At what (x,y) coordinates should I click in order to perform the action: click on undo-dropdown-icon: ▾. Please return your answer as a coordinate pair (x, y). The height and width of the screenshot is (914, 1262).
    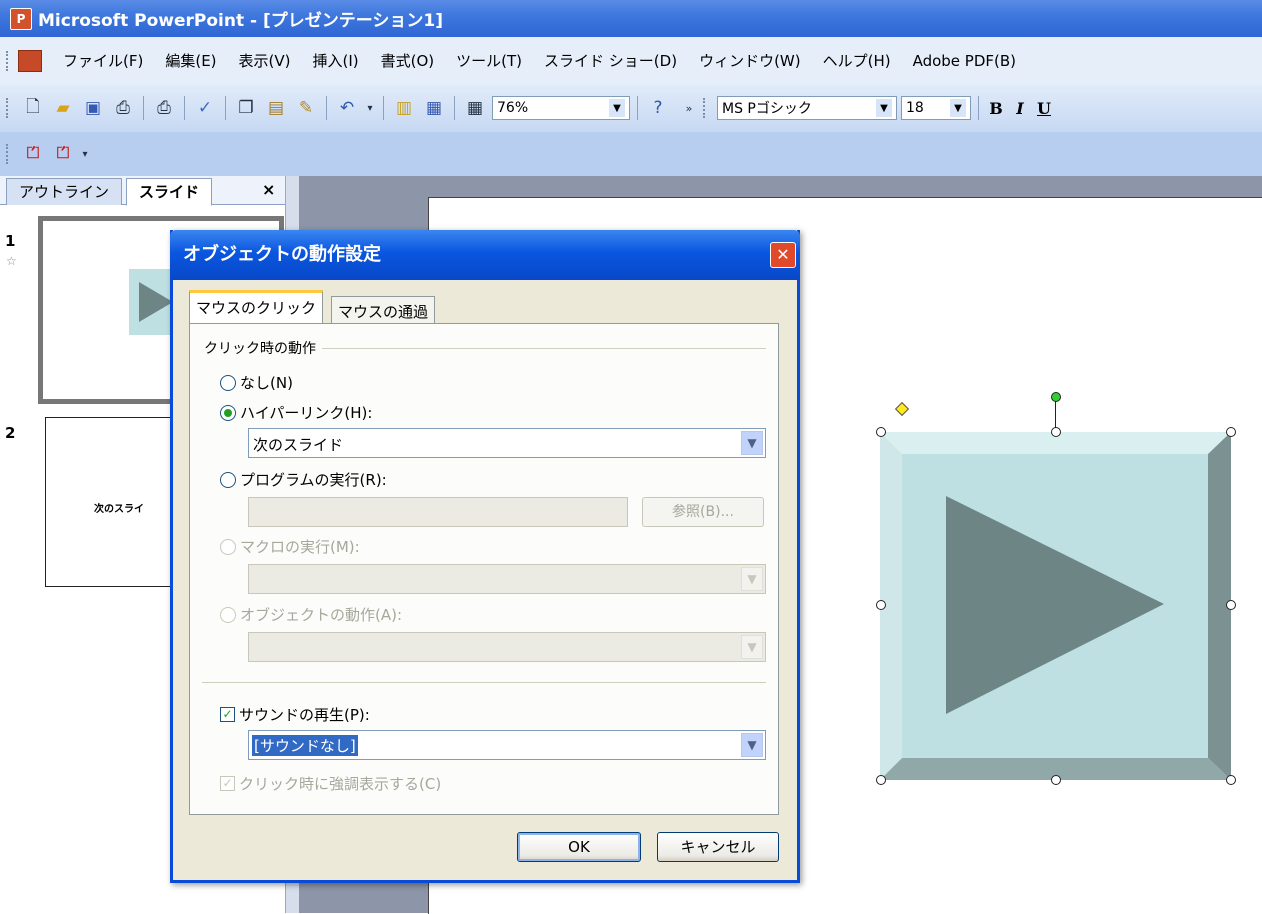
    Looking at the image, I should click on (370, 108).